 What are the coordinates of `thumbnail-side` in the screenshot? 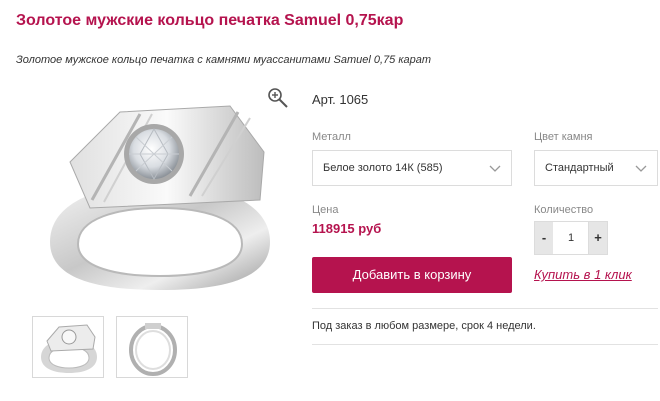 It's located at (152, 347).